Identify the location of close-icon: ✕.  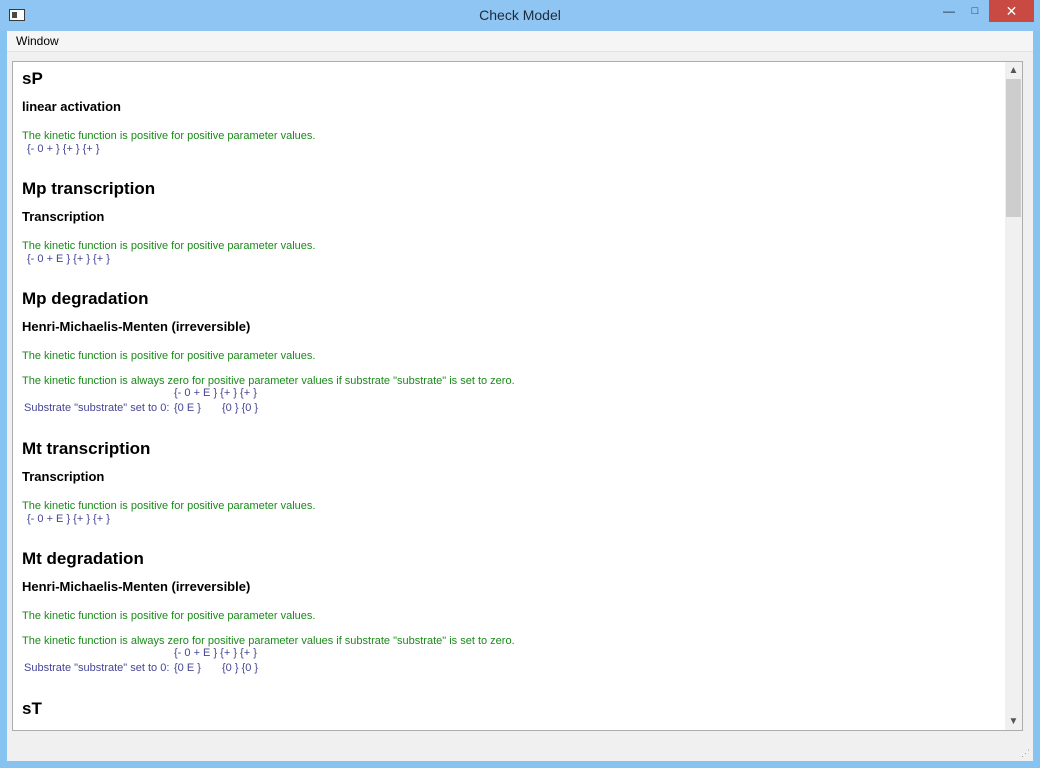
(1011, 11).